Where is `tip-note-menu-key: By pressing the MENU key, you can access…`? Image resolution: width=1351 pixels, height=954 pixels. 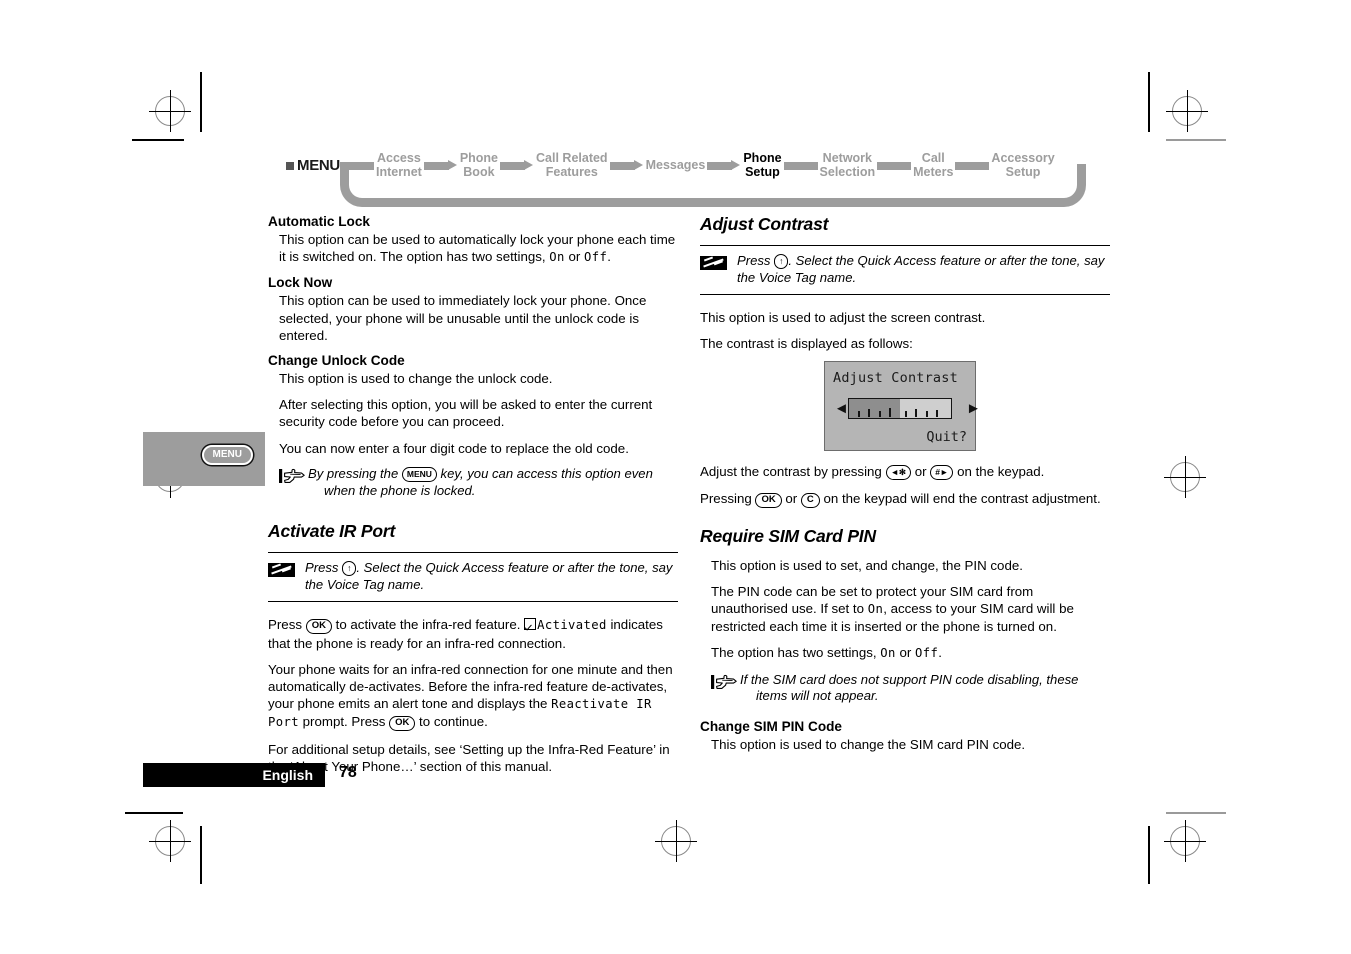 tip-note-menu-key: By pressing the MENU key, you can access… is located at coordinates (473, 483).